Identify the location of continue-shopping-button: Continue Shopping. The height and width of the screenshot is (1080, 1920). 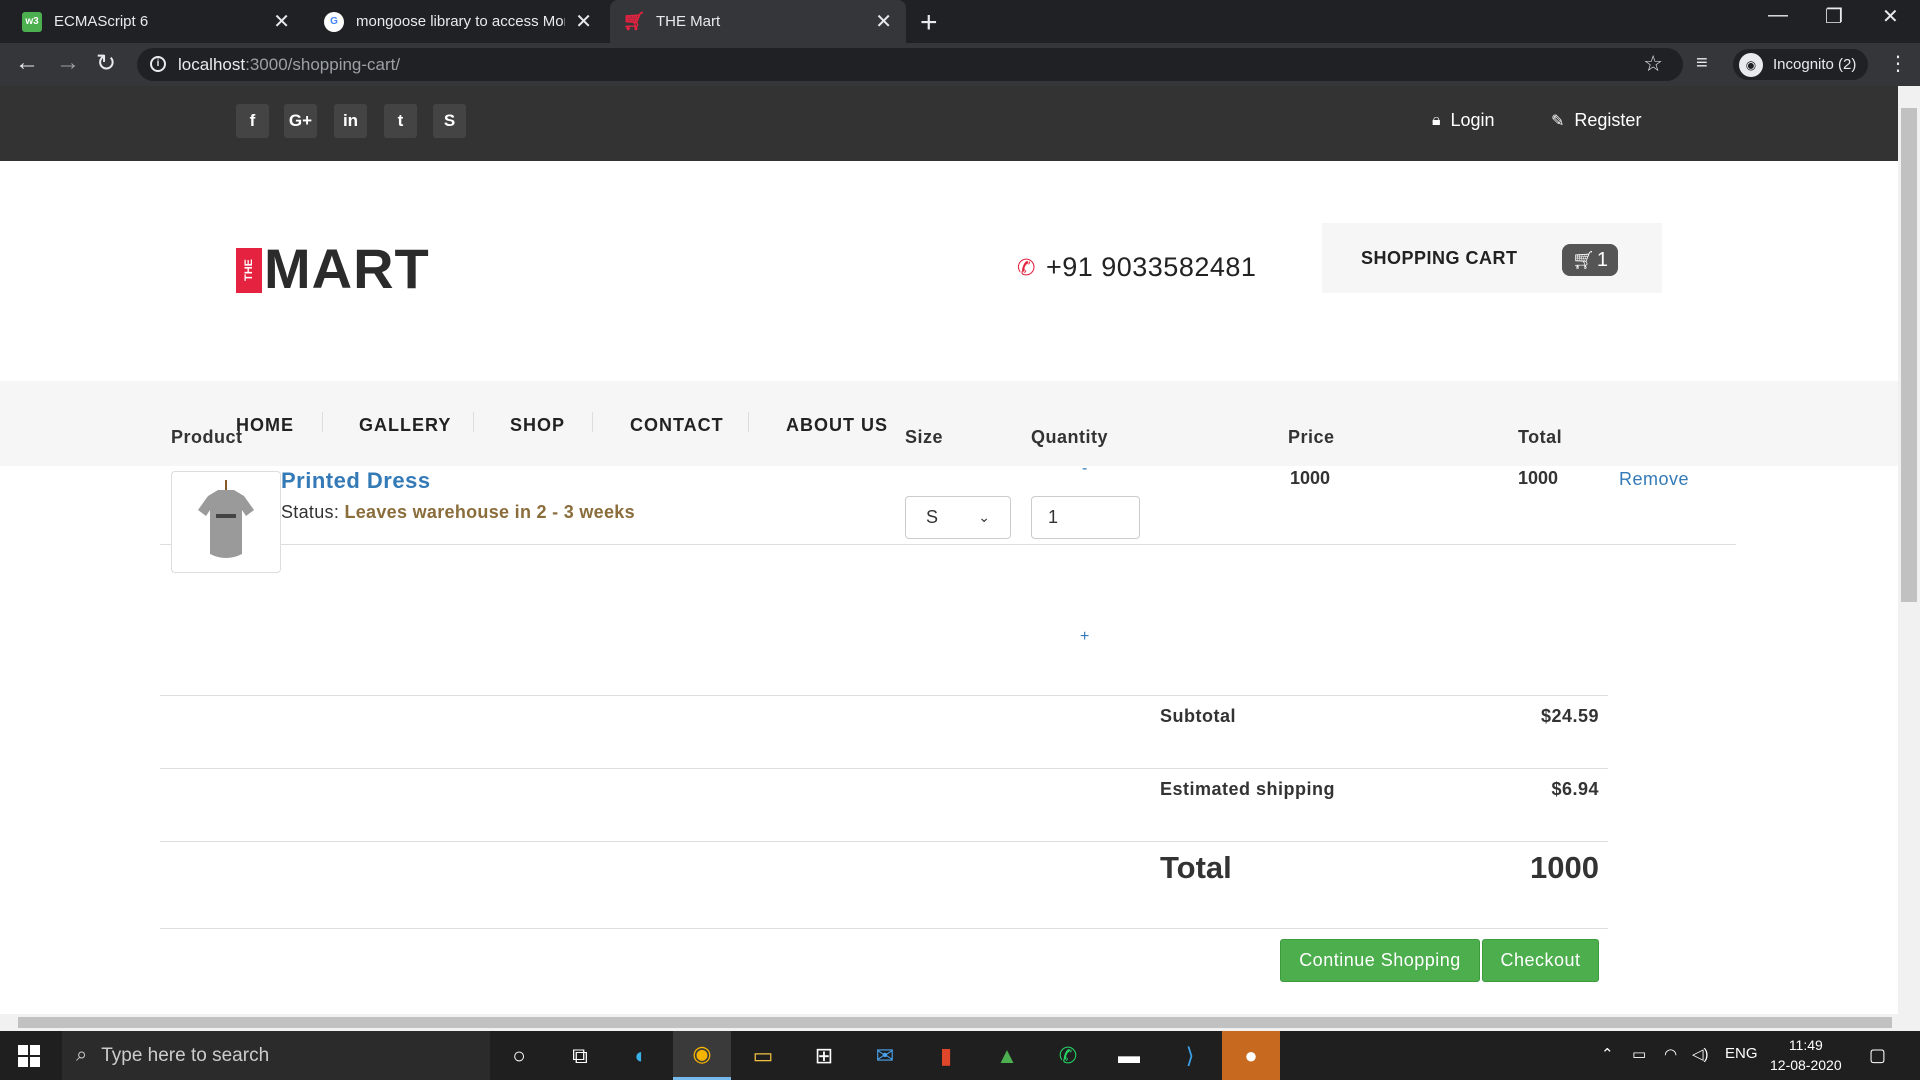
(1380, 960).